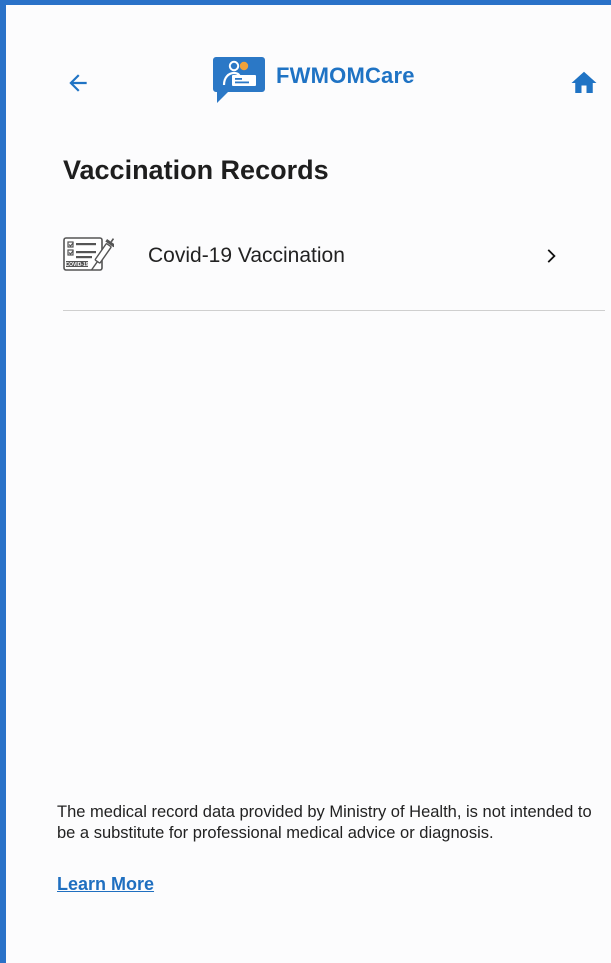 This screenshot has width=611, height=963. I want to click on app-name: FWMOMCare, so click(345, 75).